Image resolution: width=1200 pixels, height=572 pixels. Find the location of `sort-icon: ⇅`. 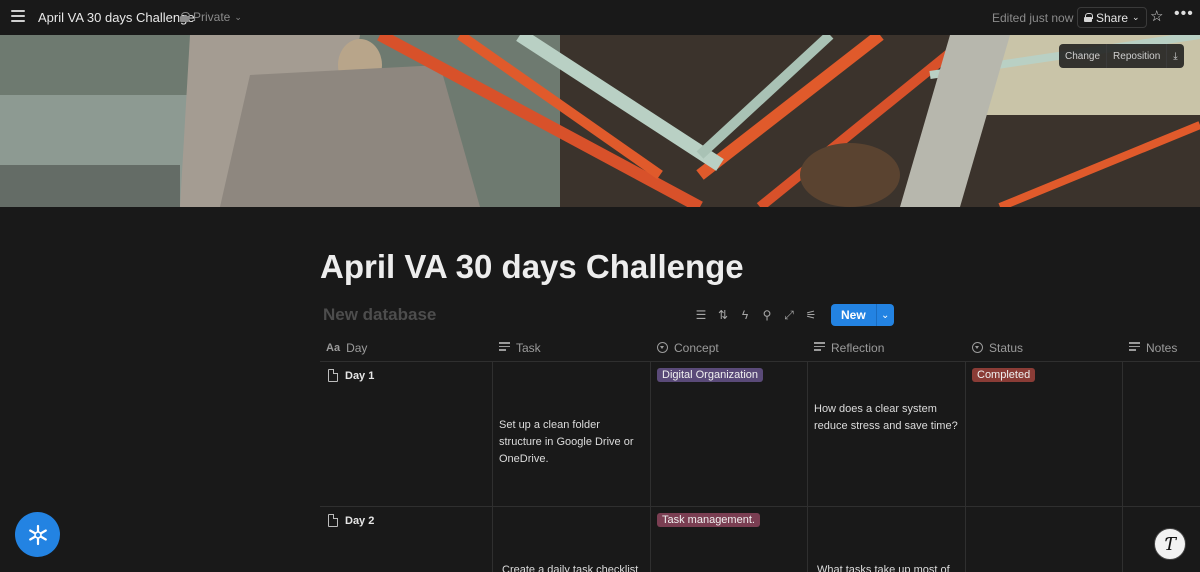

sort-icon: ⇅ is located at coordinates (723, 315).